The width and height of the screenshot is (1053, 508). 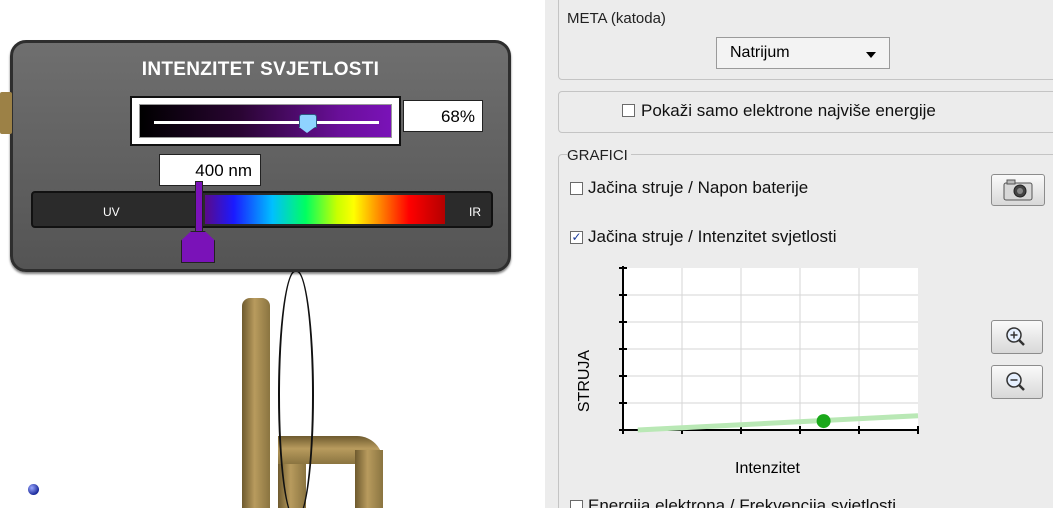 What do you see at coordinates (475, 212) in the screenshot?
I see `ir-label: IR` at bounding box center [475, 212].